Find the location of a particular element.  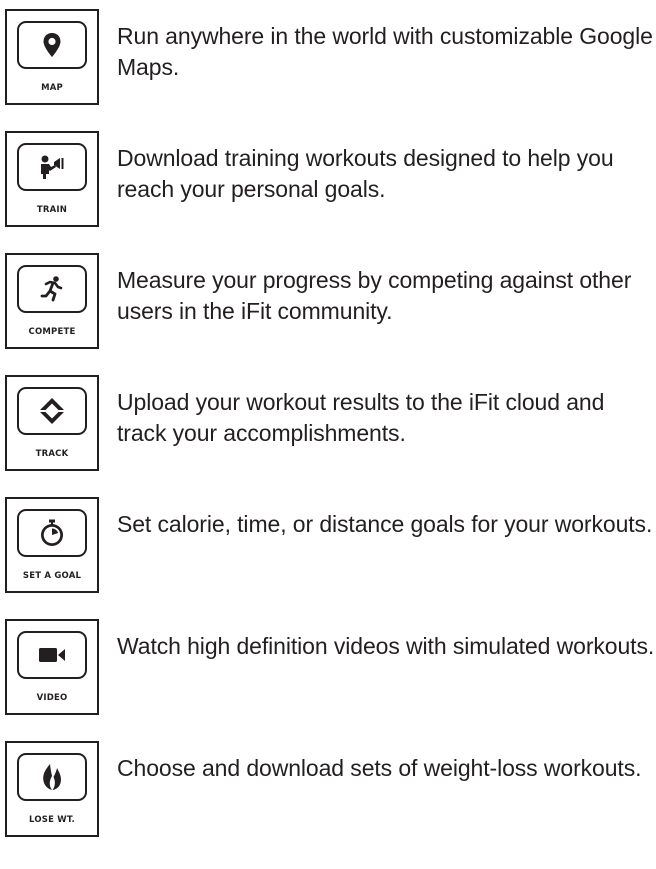

video-key: VIDEO is located at coordinates (52, 667).